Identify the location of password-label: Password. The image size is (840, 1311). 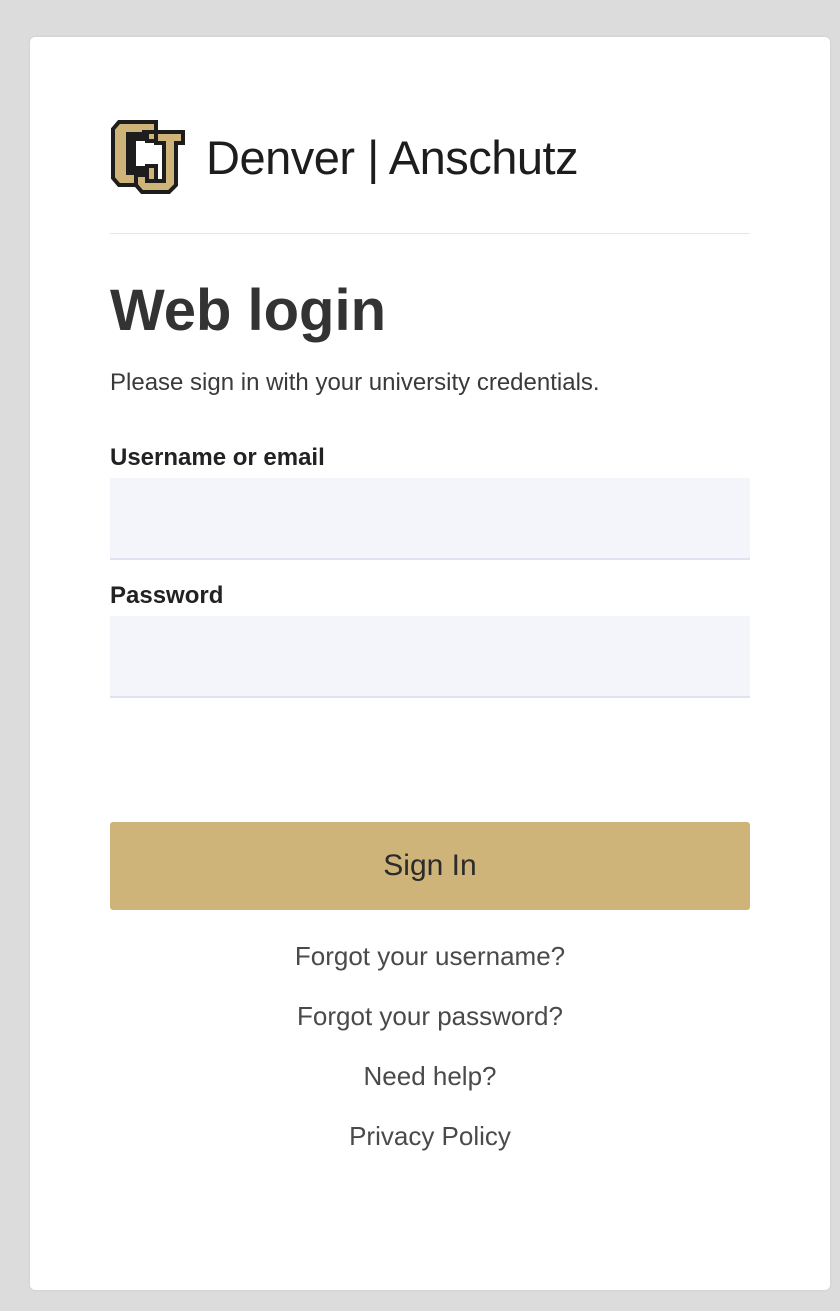
(167, 595).